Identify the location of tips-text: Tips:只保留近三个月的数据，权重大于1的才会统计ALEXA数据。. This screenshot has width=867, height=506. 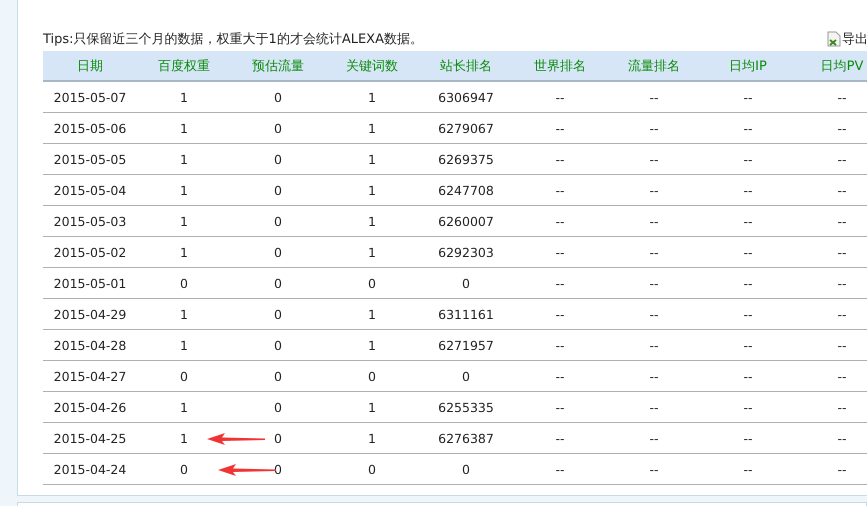
(233, 39).